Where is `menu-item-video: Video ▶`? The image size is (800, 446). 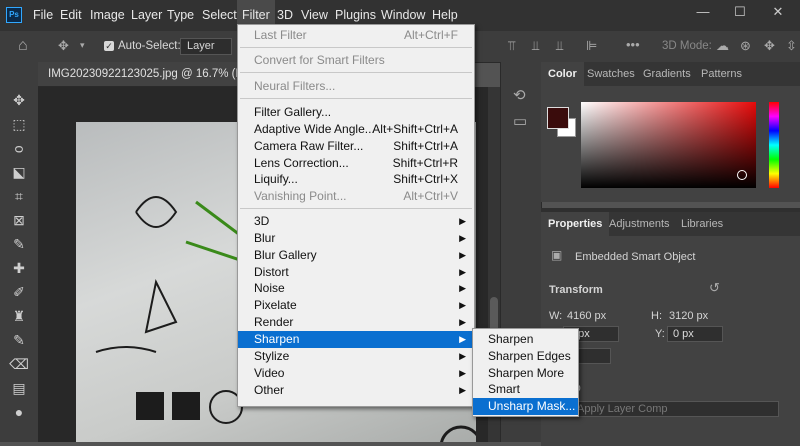
menu-item-video: Video ▶ is located at coordinates (356, 373).